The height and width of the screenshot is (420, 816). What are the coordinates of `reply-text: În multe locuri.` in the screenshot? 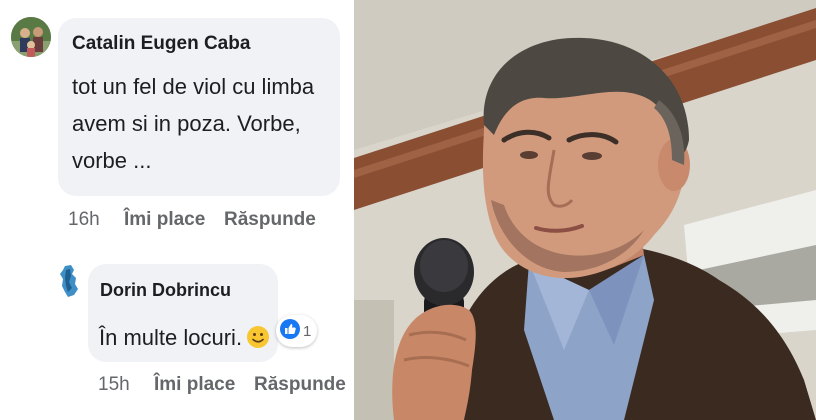 It's located at (184, 339).